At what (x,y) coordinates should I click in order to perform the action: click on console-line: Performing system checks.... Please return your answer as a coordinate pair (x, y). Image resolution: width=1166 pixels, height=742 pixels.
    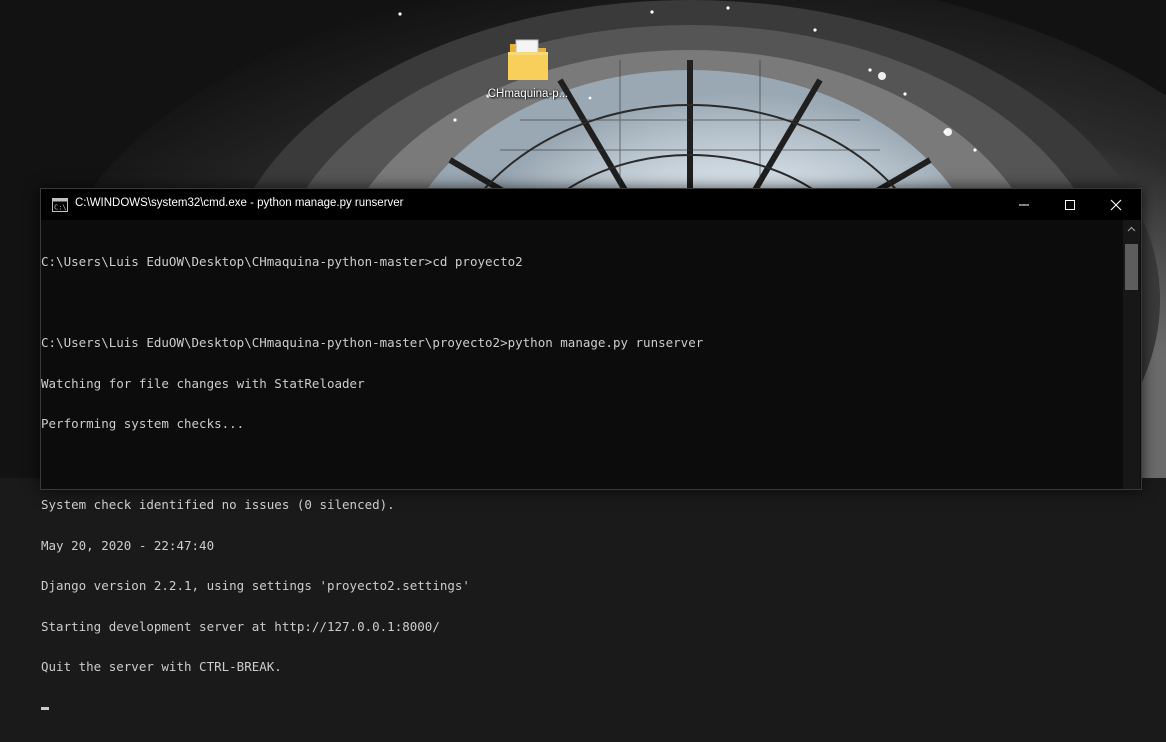
    Looking at the image, I should click on (143, 423).